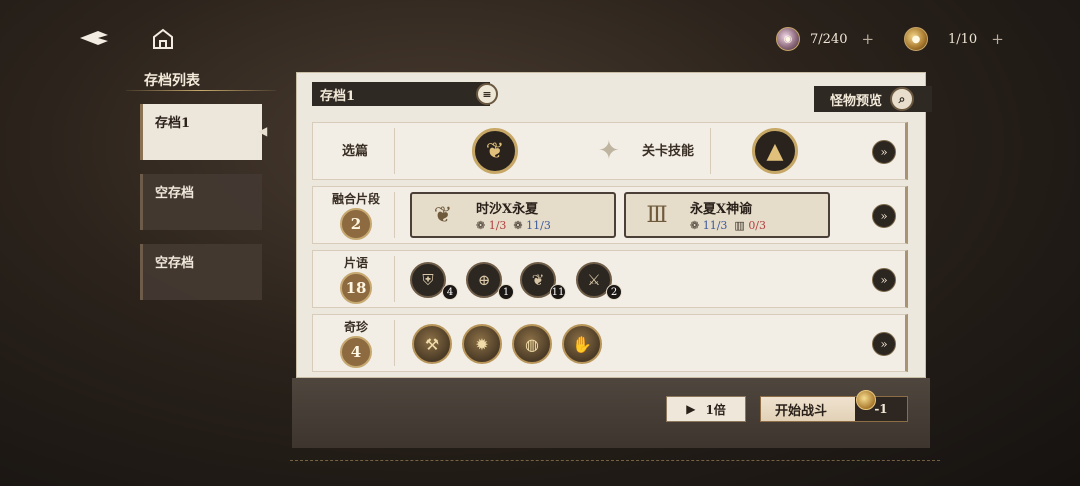 The image size is (1080, 486). What do you see at coordinates (201, 90) in the screenshot?
I see `save-list-divider` at bounding box center [201, 90].